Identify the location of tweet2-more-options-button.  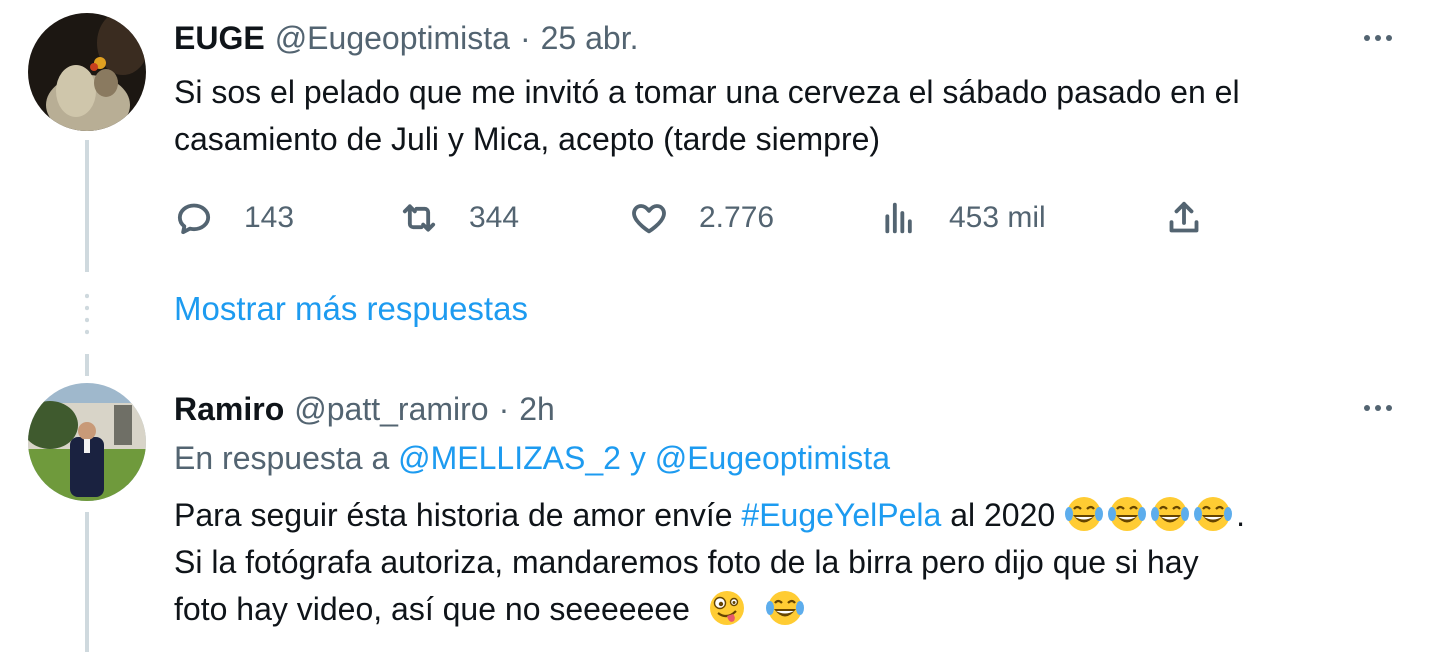
(1378, 408).